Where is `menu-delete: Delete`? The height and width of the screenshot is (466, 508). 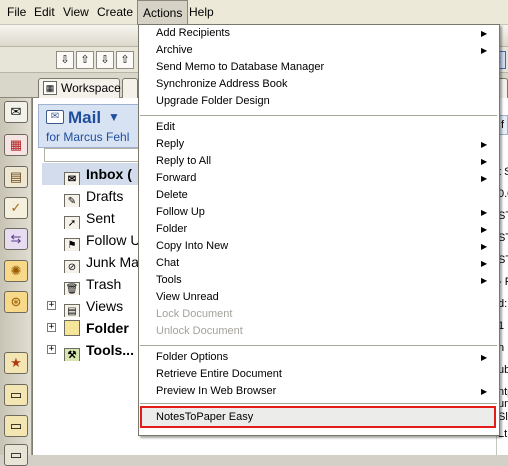 menu-delete: Delete is located at coordinates (172, 195).